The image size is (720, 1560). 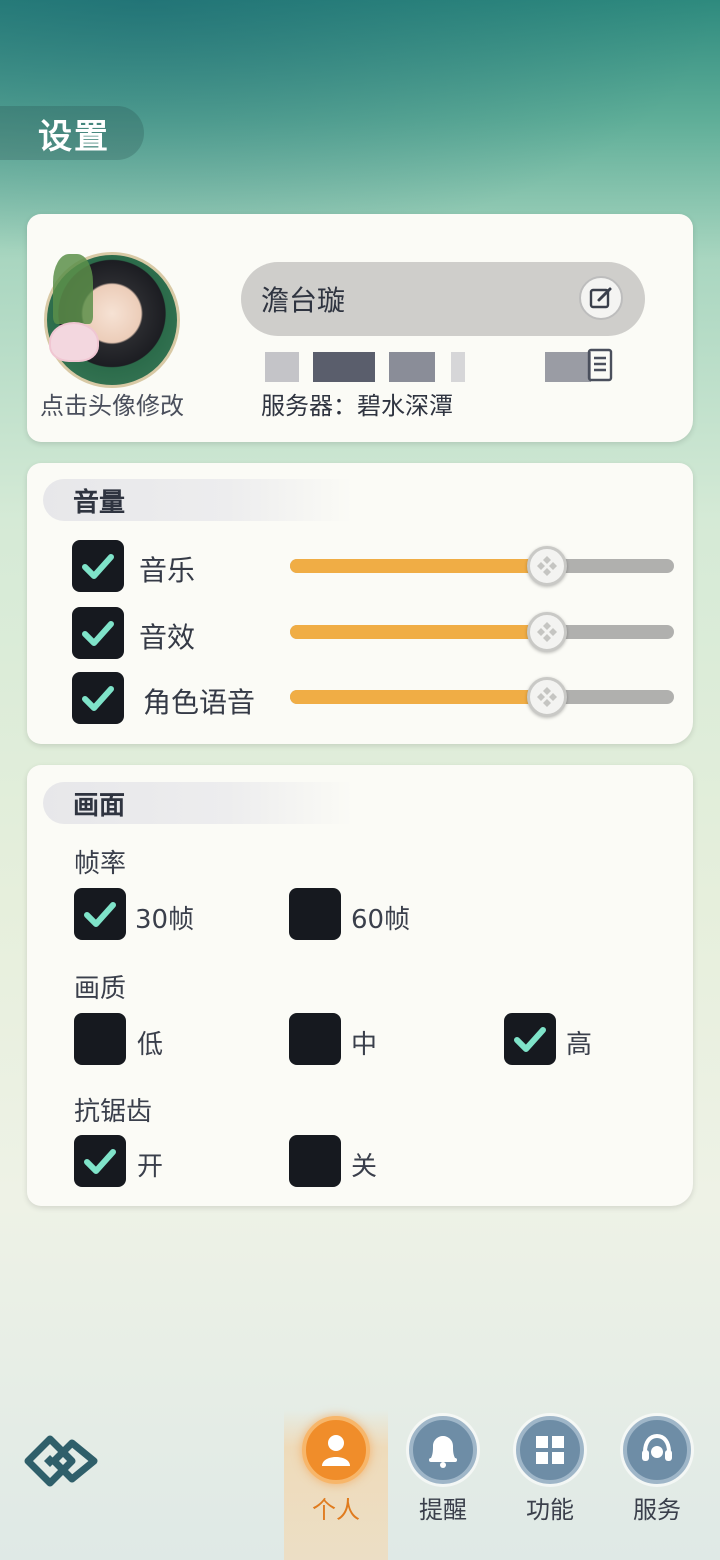 I want to click on voice-checkbox, so click(x=98, y=698).